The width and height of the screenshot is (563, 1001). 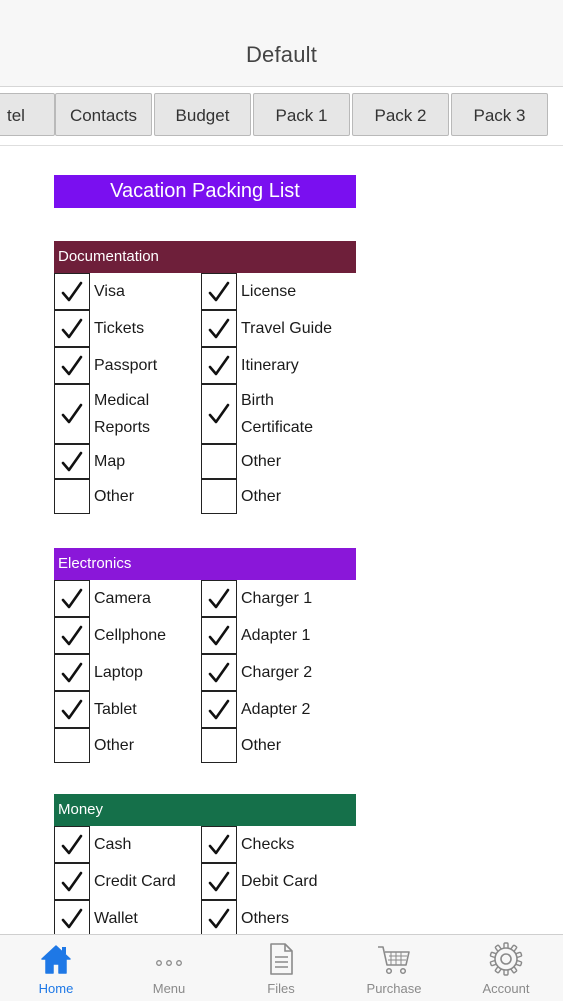 I want to click on checklist-item: Cash, so click(x=129, y=844).